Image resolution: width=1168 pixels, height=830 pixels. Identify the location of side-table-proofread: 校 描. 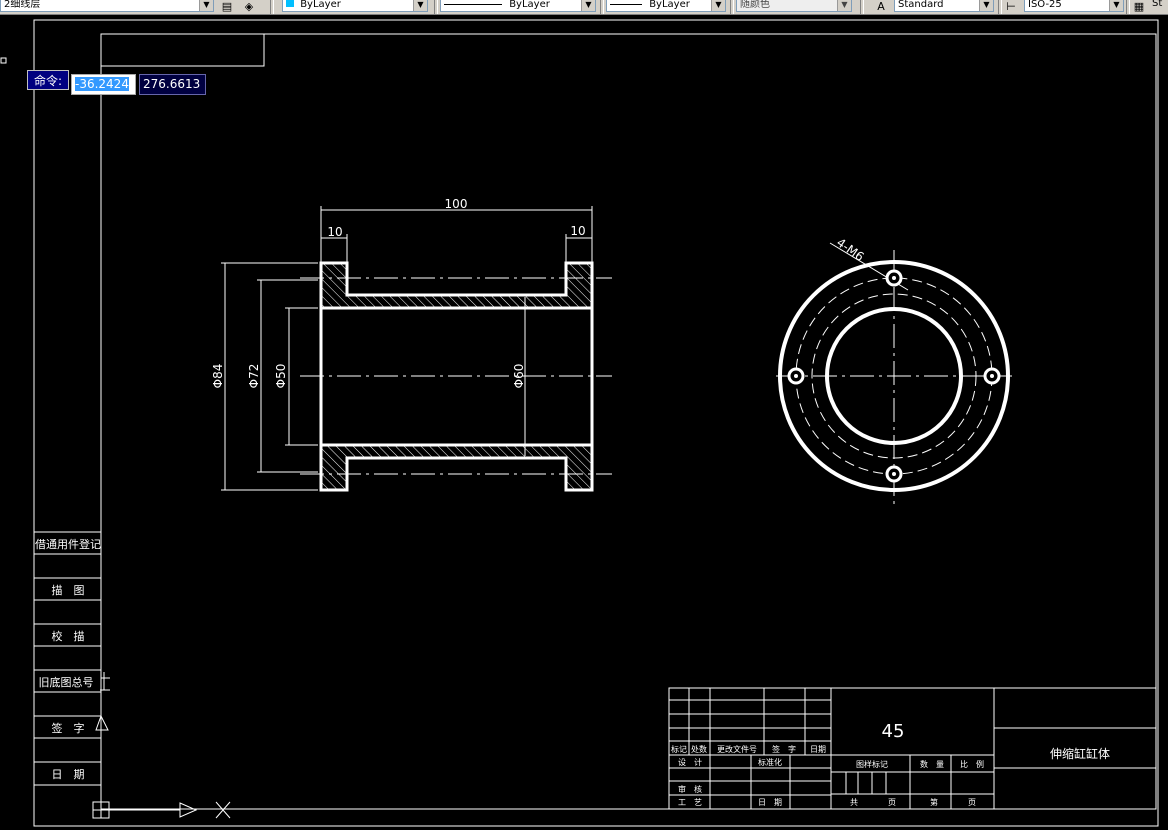
(68, 636).